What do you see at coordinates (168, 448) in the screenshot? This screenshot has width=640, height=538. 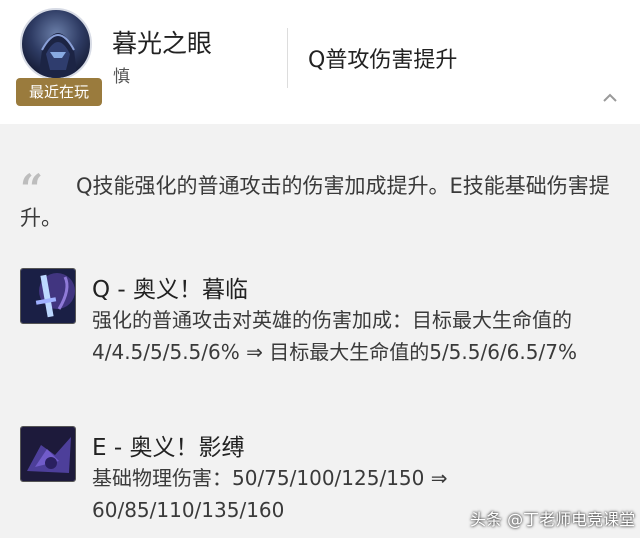 I see `skill-e-name: E - 奥义！影缚` at bounding box center [168, 448].